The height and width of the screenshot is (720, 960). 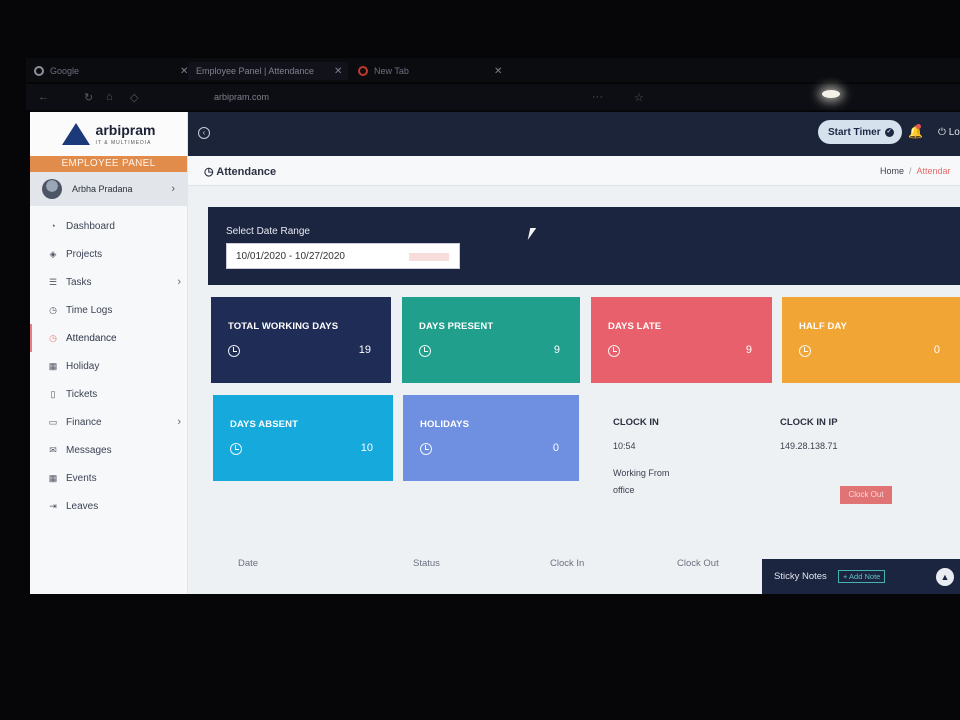 What do you see at coordinates (303, 438) in the screenshot?
I see `stat-days-absent: DAYS ABSENT 10` at bounding box center [303, 438].